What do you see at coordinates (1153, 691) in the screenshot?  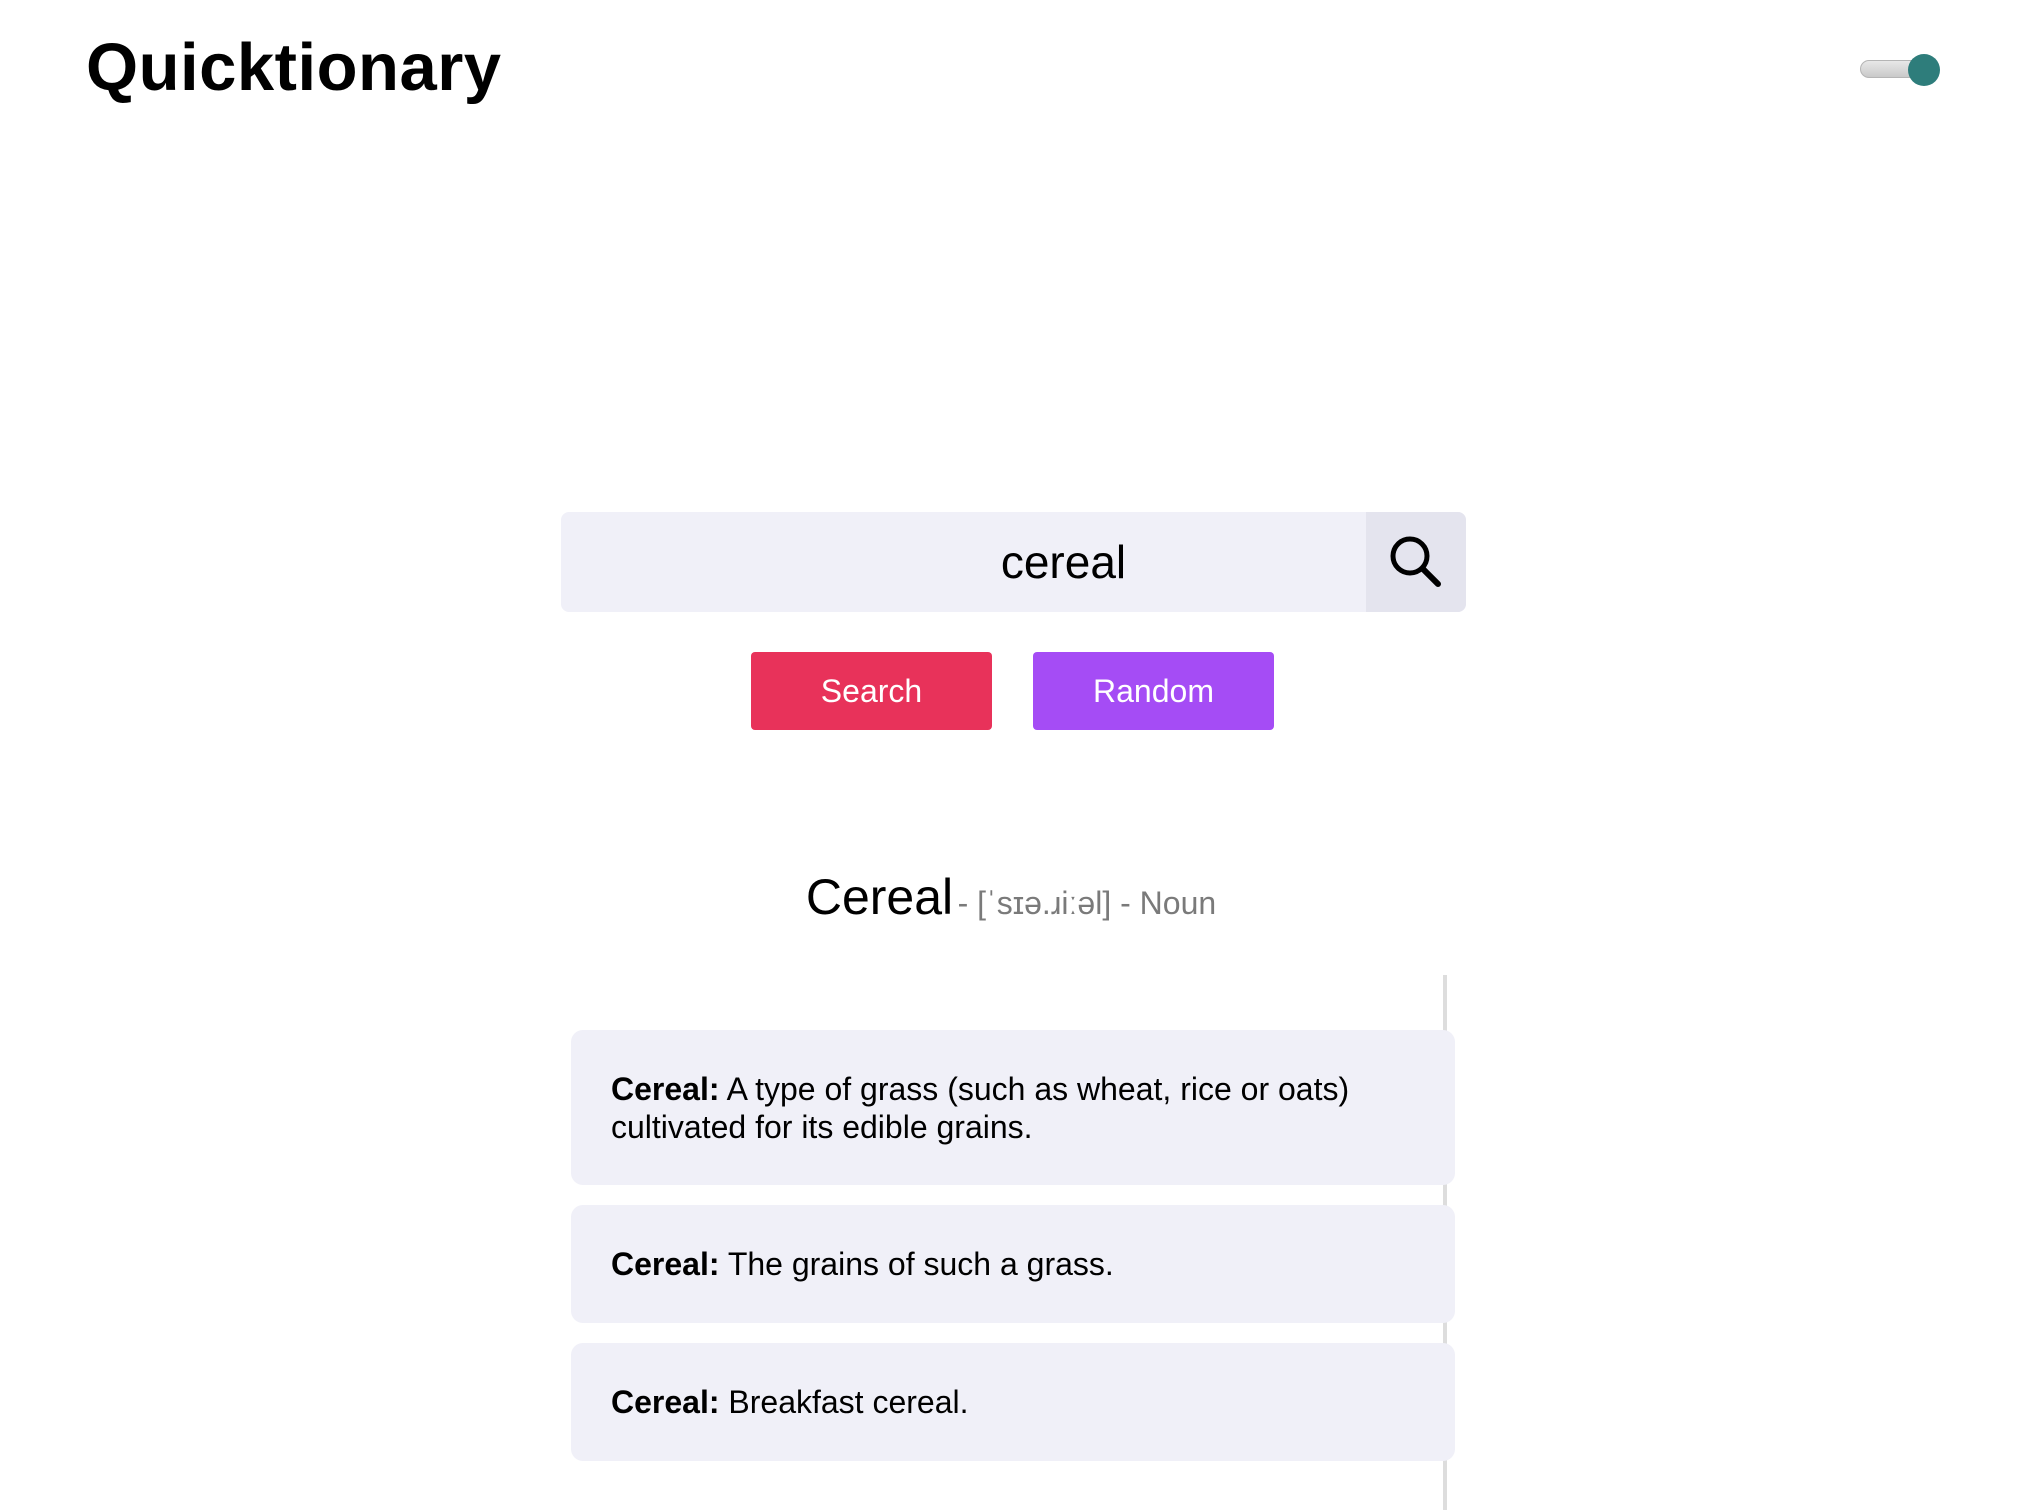 I see `random-button: Random` at bounding box center [1153, 691].